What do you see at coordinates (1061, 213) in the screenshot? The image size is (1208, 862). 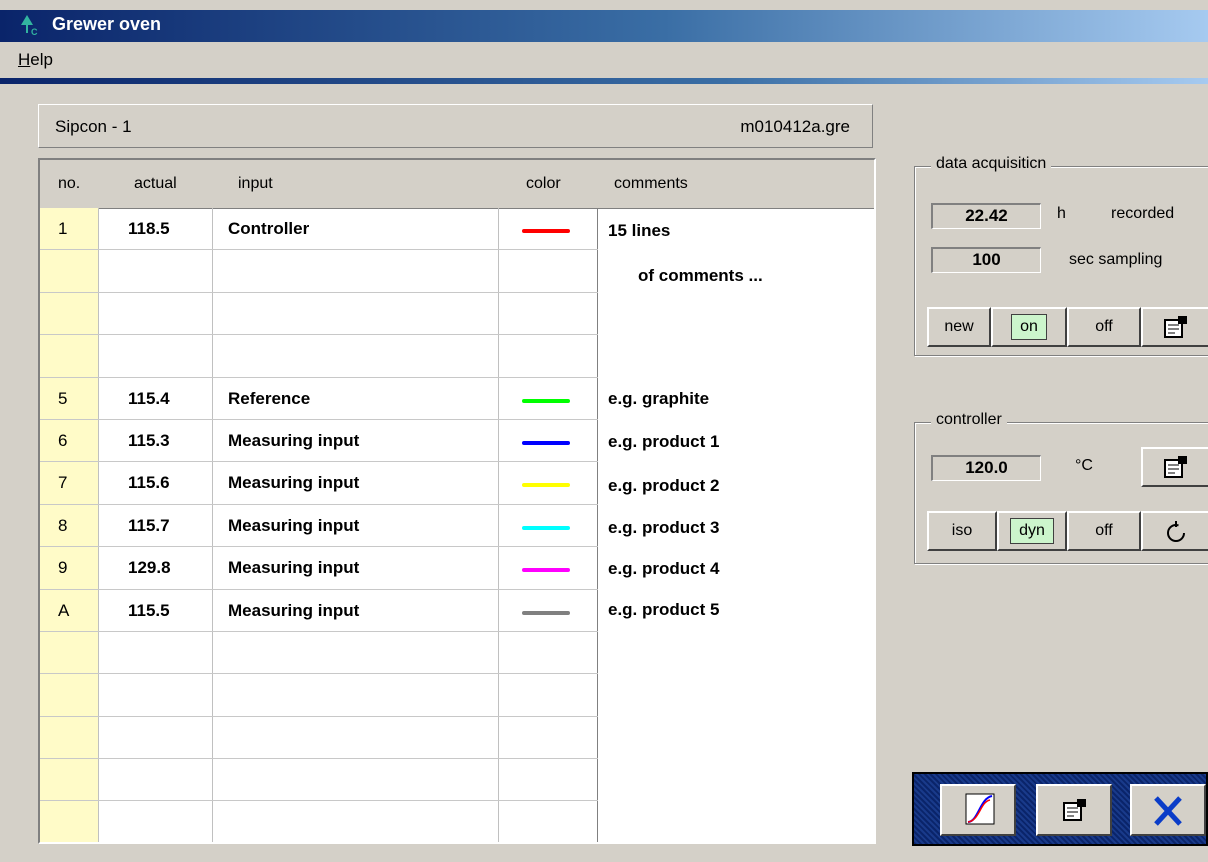 I see `recorded-unit: h` at bounding box center [1061, 213].